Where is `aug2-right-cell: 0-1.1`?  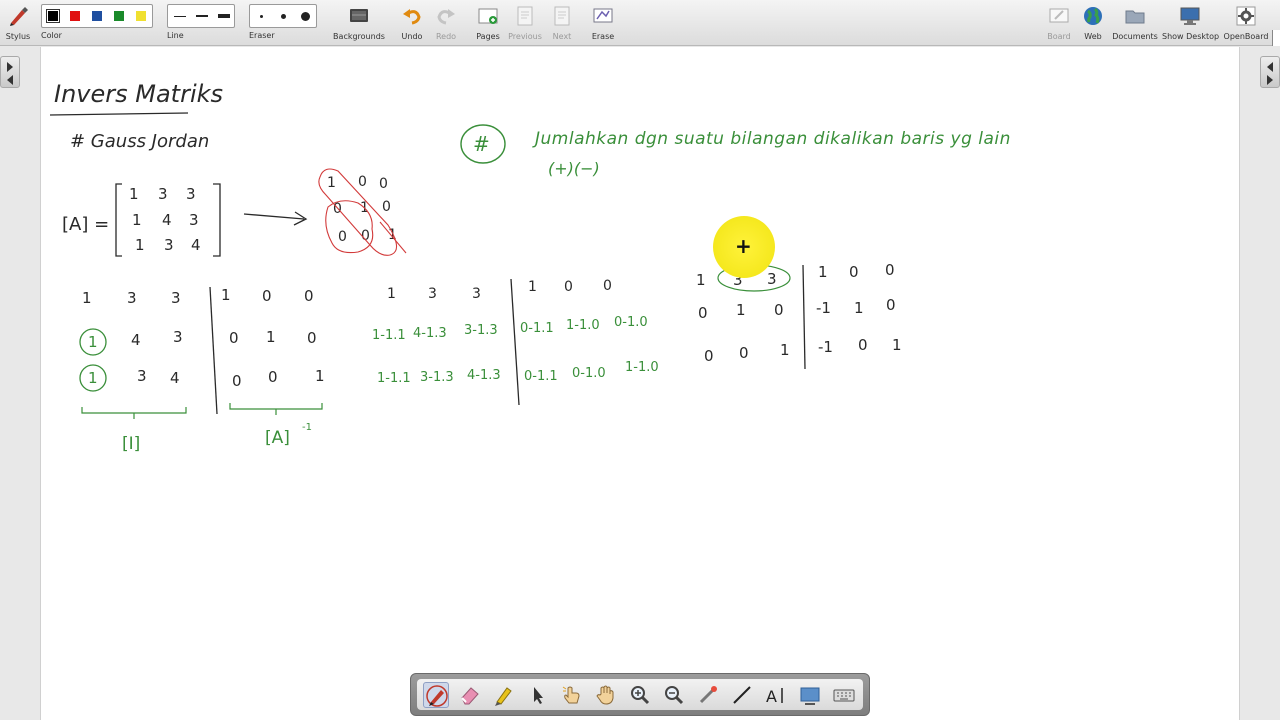 aug2-right-cell: 0-1.1 is located at coordinates (537, 328).